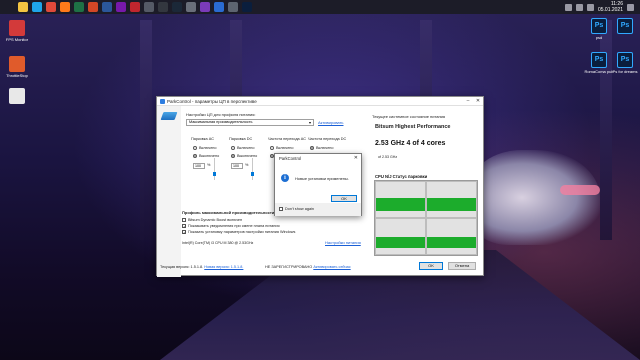 The image size is (640, 360). I want to click on chevron-down-icon: ▾, so click(309, 122).